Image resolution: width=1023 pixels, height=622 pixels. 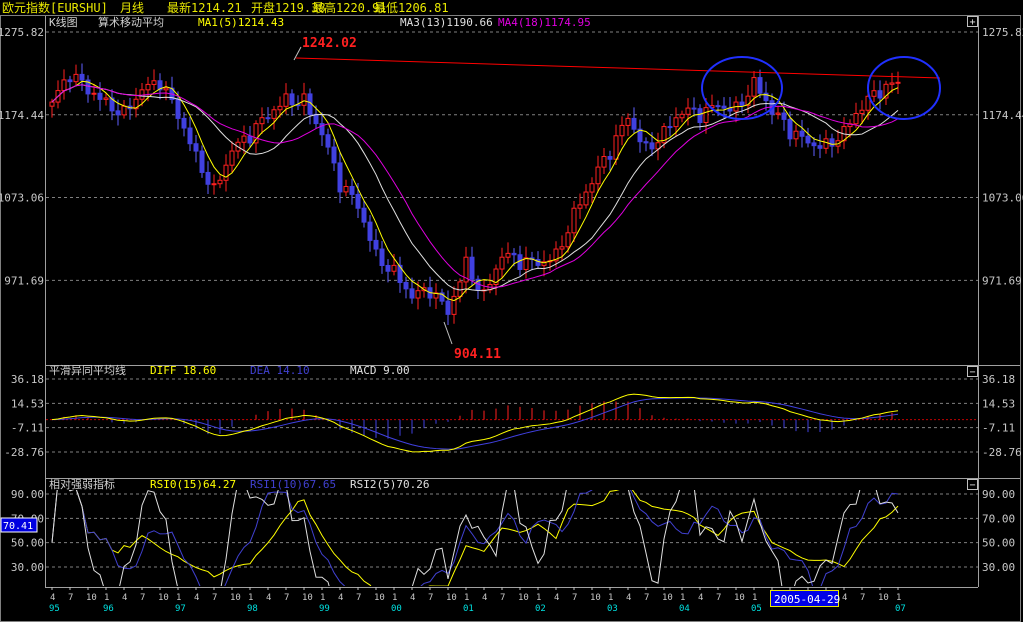 I want to click on indicator-name: 算术移动平均, so click(x=131, y=22).